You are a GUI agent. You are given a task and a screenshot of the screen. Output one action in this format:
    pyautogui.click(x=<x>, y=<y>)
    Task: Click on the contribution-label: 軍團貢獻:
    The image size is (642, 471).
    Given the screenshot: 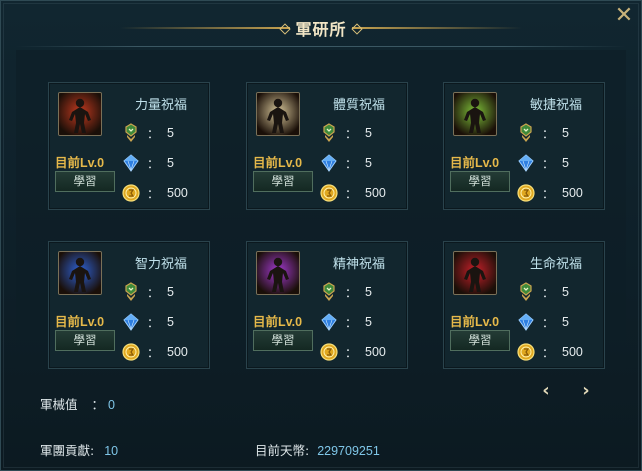 What is the action you would take?
    pyautogui.click(x=67, y=450)
    